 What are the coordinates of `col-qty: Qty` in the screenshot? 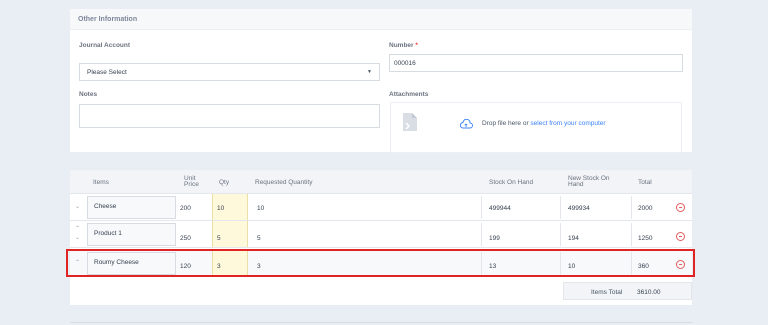 It's located at (224, 182).